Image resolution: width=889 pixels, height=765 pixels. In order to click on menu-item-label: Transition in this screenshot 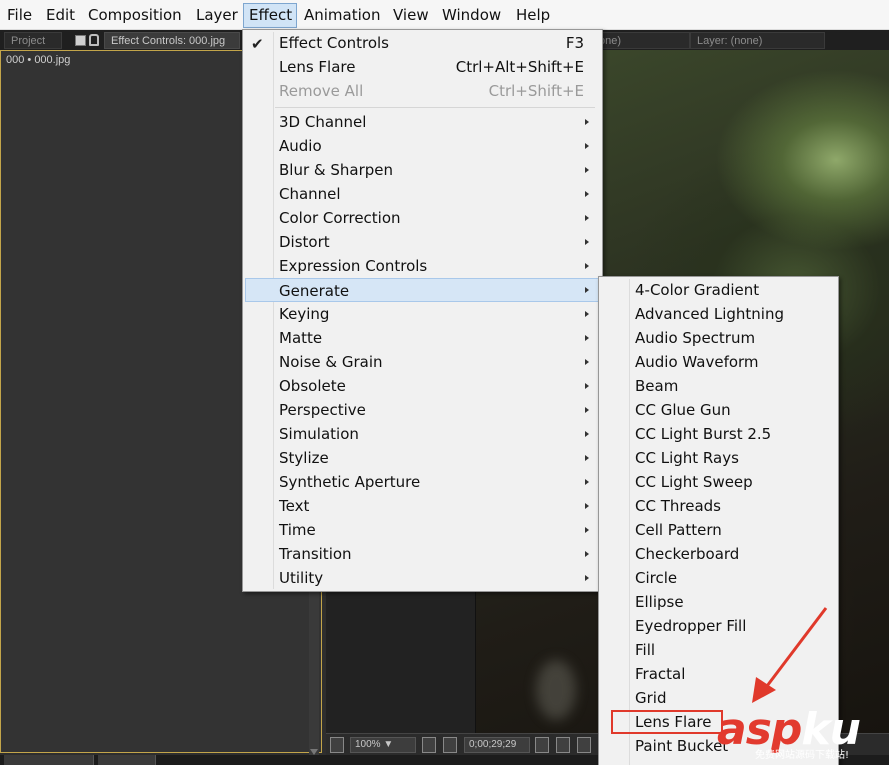, I will do `click(315, 554)`.